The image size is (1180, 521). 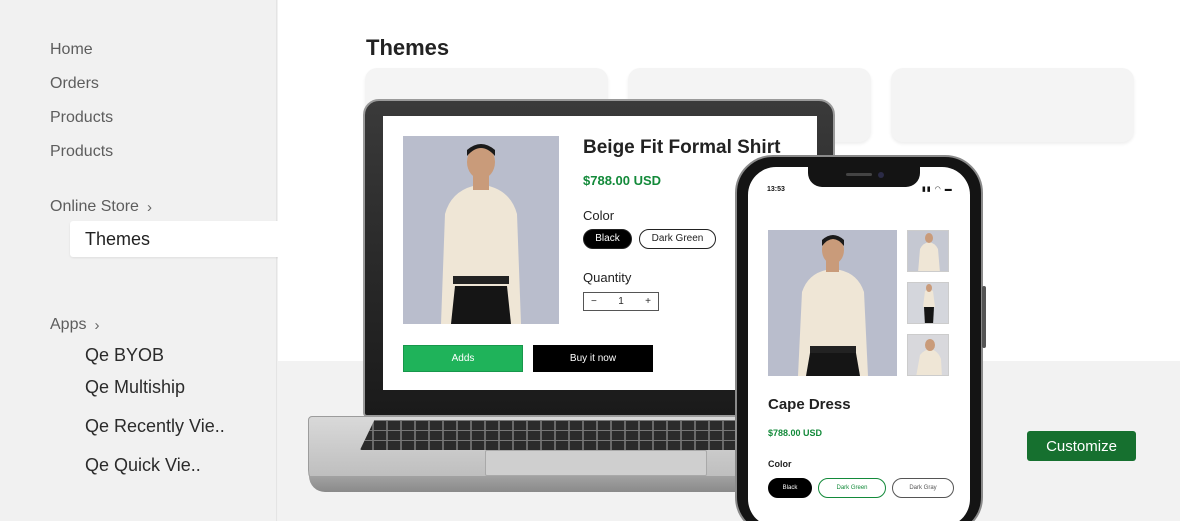 What do you see at coordinates (1012, 105) in the screenshot?
I see `theme-card` at bounding box center [1012, 105].